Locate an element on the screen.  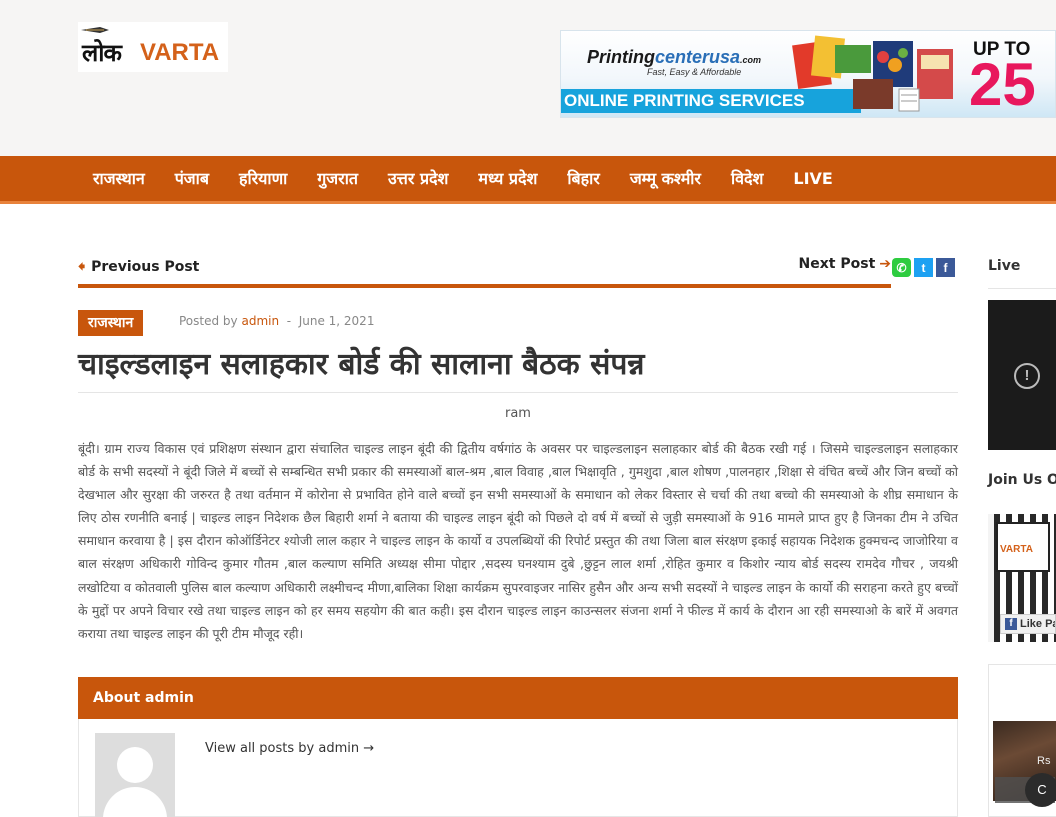
post-navigation: 🠸 Previous Post Next Post ➔ is located at coordinates (484, 270).